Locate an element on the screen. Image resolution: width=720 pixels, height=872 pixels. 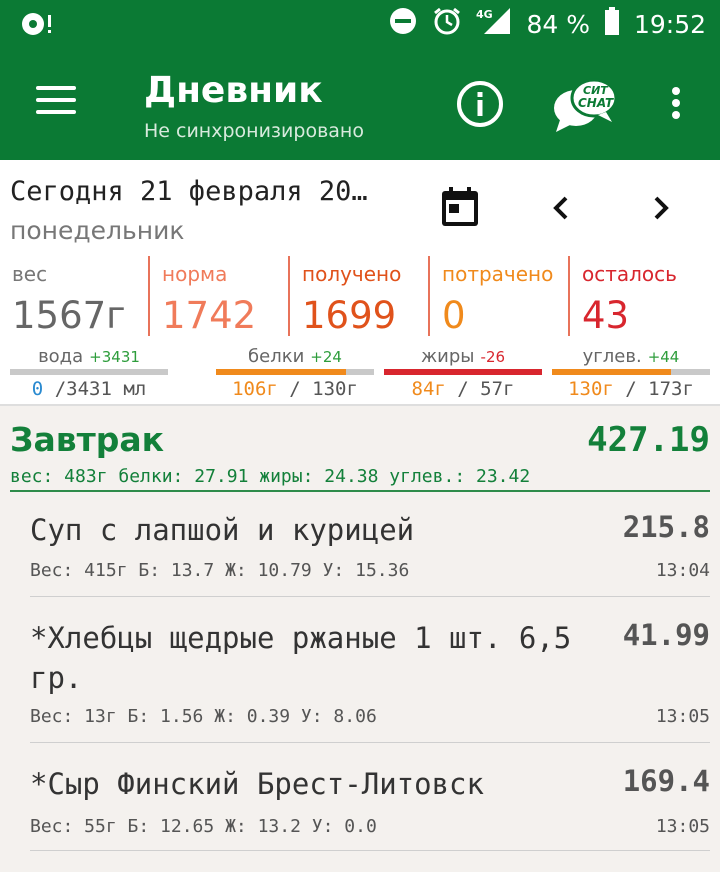
stat-value: 1567г is located at coordinates (69, 315).